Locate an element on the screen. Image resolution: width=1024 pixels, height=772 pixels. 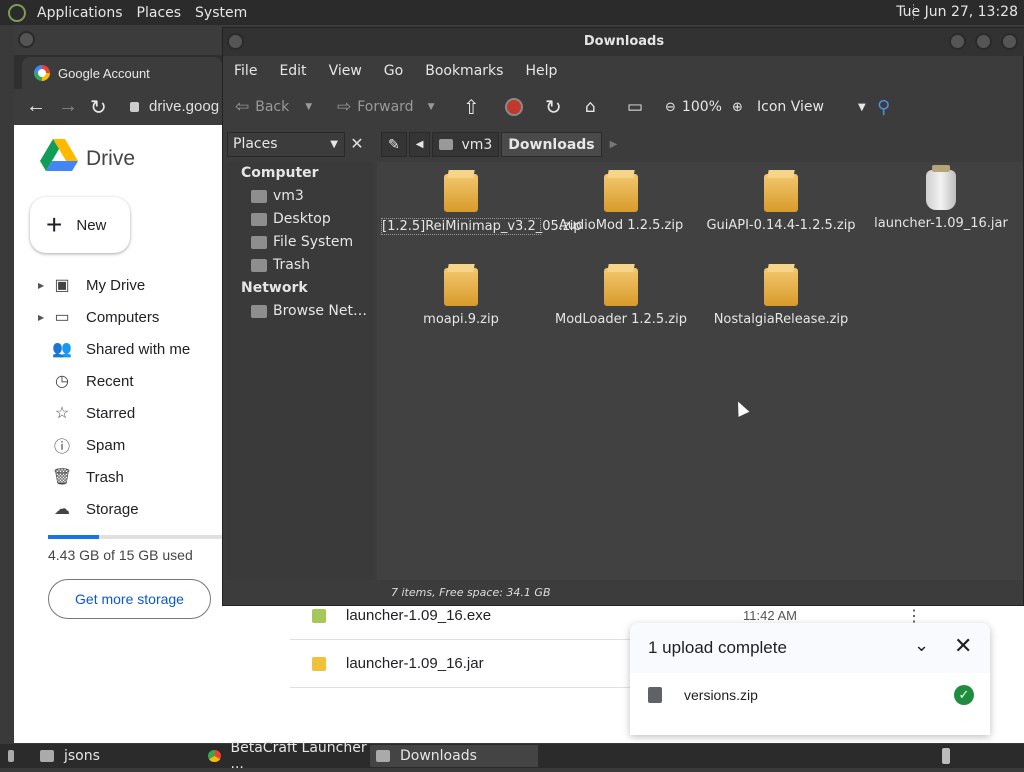
drive-nav-label: Storage is located at coordinates (112, 509).